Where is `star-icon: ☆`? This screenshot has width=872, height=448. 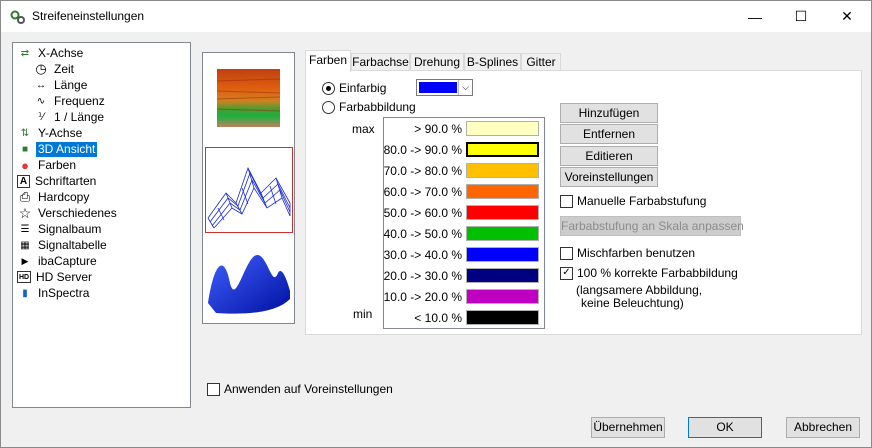
star-icon: ☆ is located at coordinates (25, 212).